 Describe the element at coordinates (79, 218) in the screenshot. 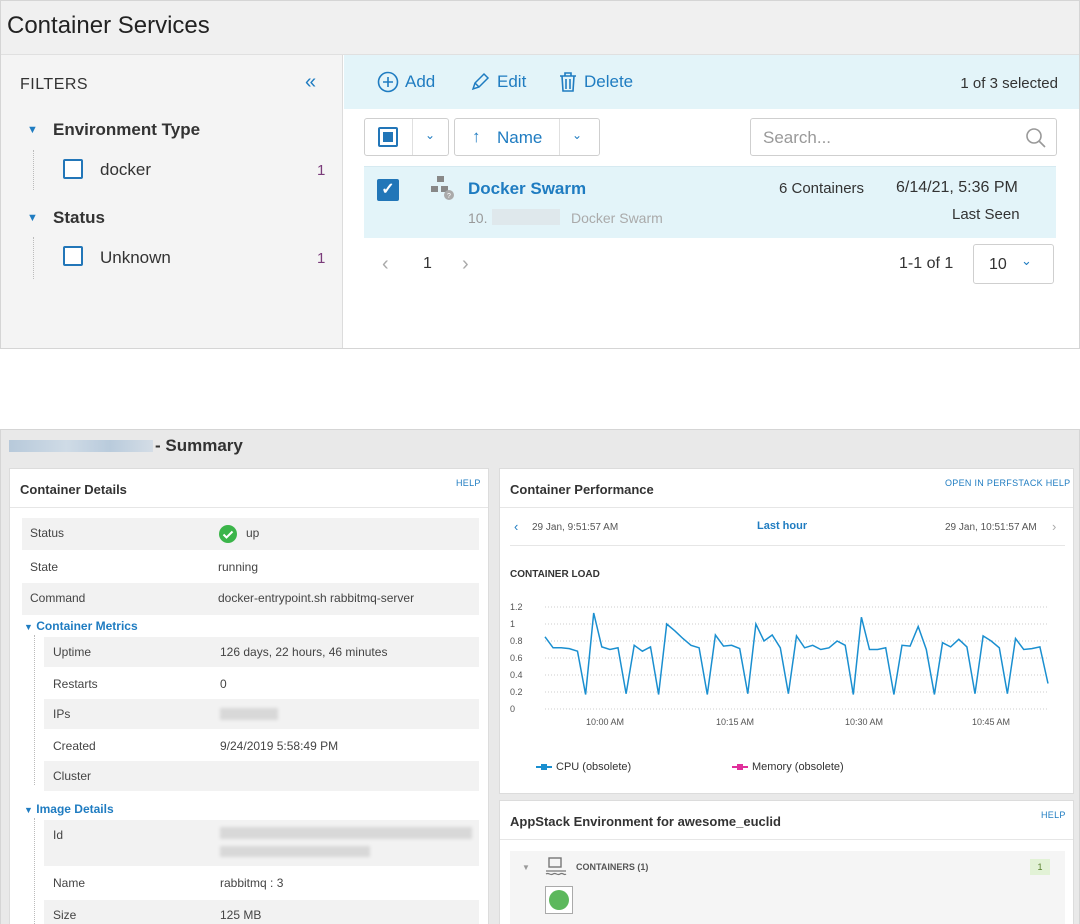

I see `filter-group-status: Status` at that location.